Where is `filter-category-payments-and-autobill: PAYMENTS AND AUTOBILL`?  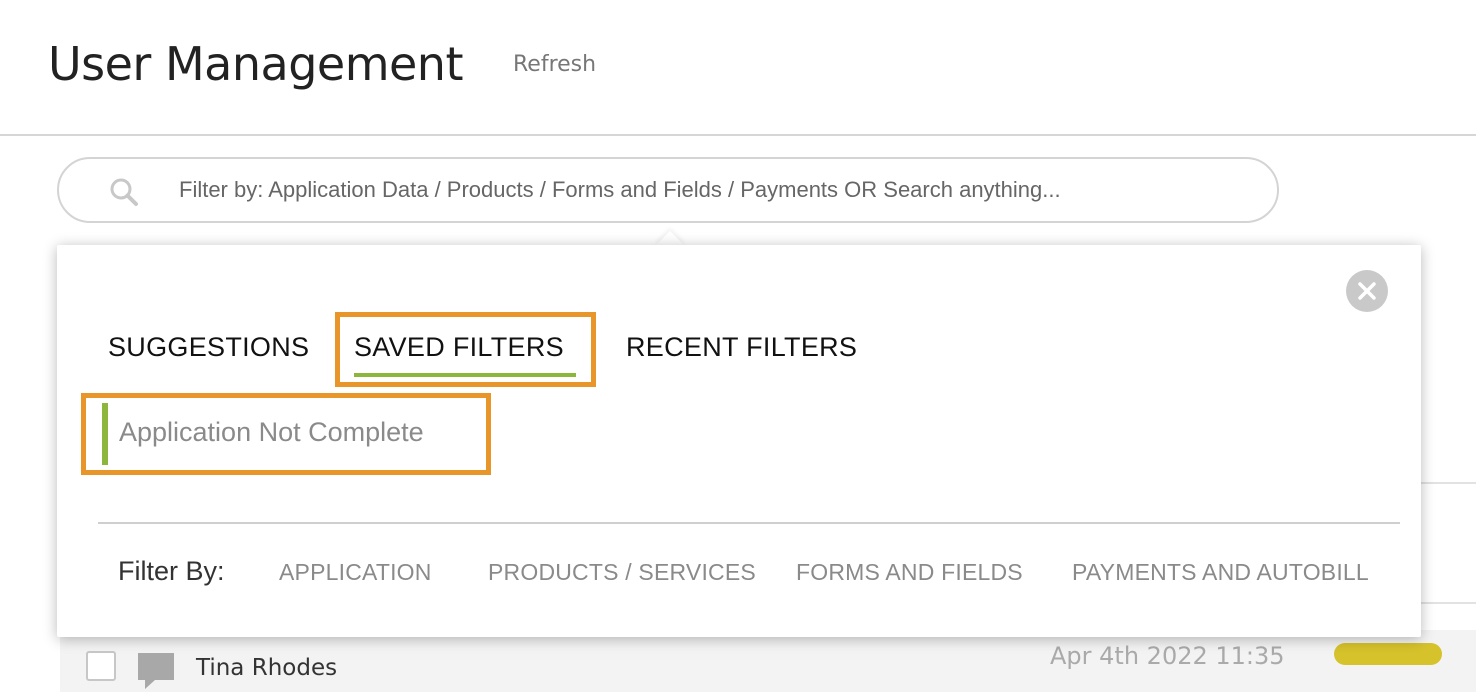 filter-category-payments-and-autobill: PAYMENTS AND AUTOBILL is located at coordinates (1220, 572).